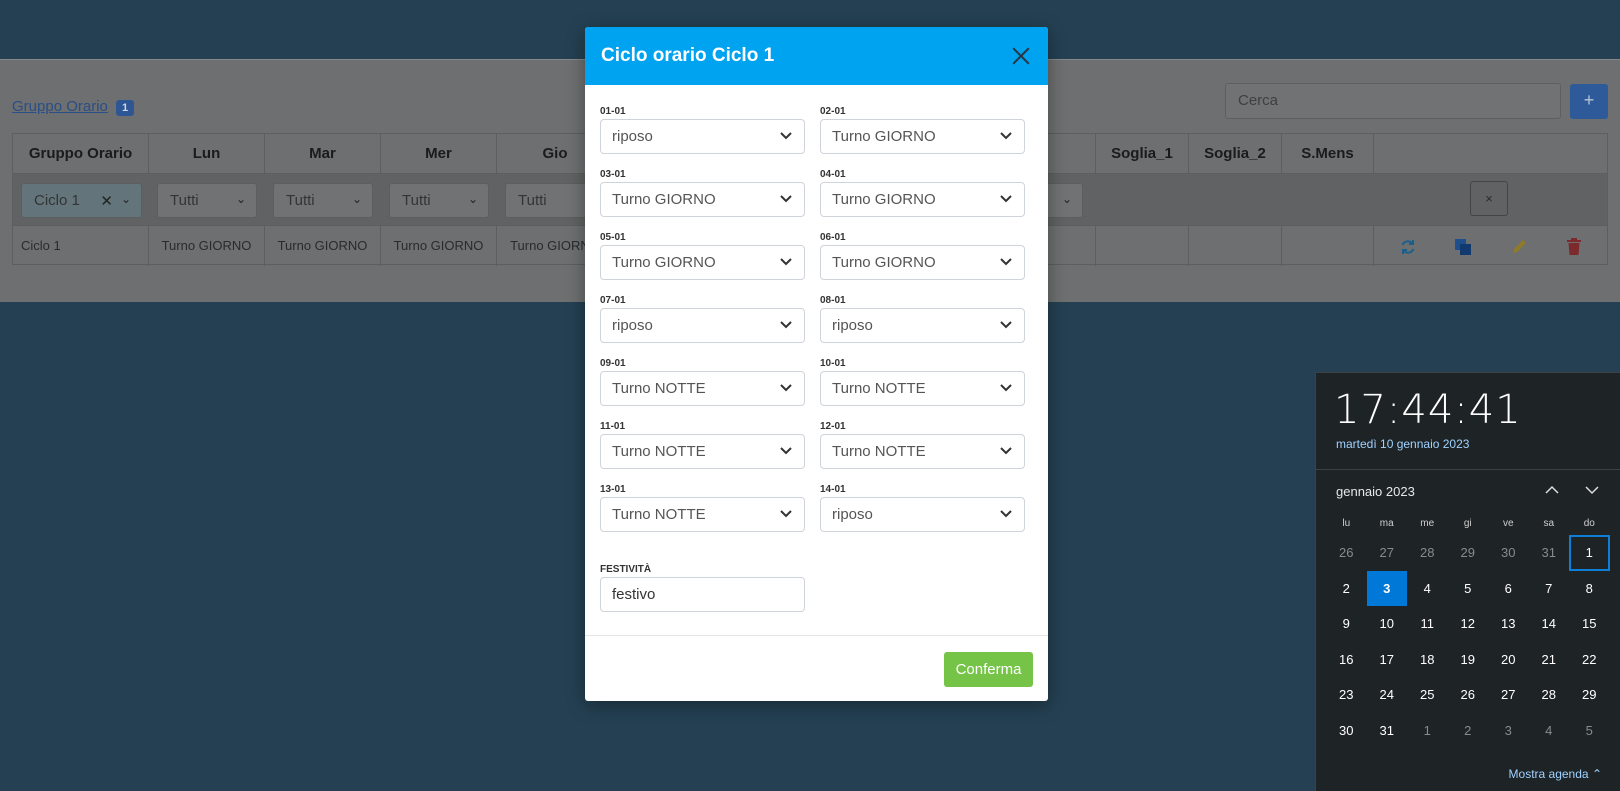 The image size is (1620, 791). What do you see at coordinates (1387, 695) in the screenshot?
I see `calendar-day: 24` at bounding box center [1387, 695].